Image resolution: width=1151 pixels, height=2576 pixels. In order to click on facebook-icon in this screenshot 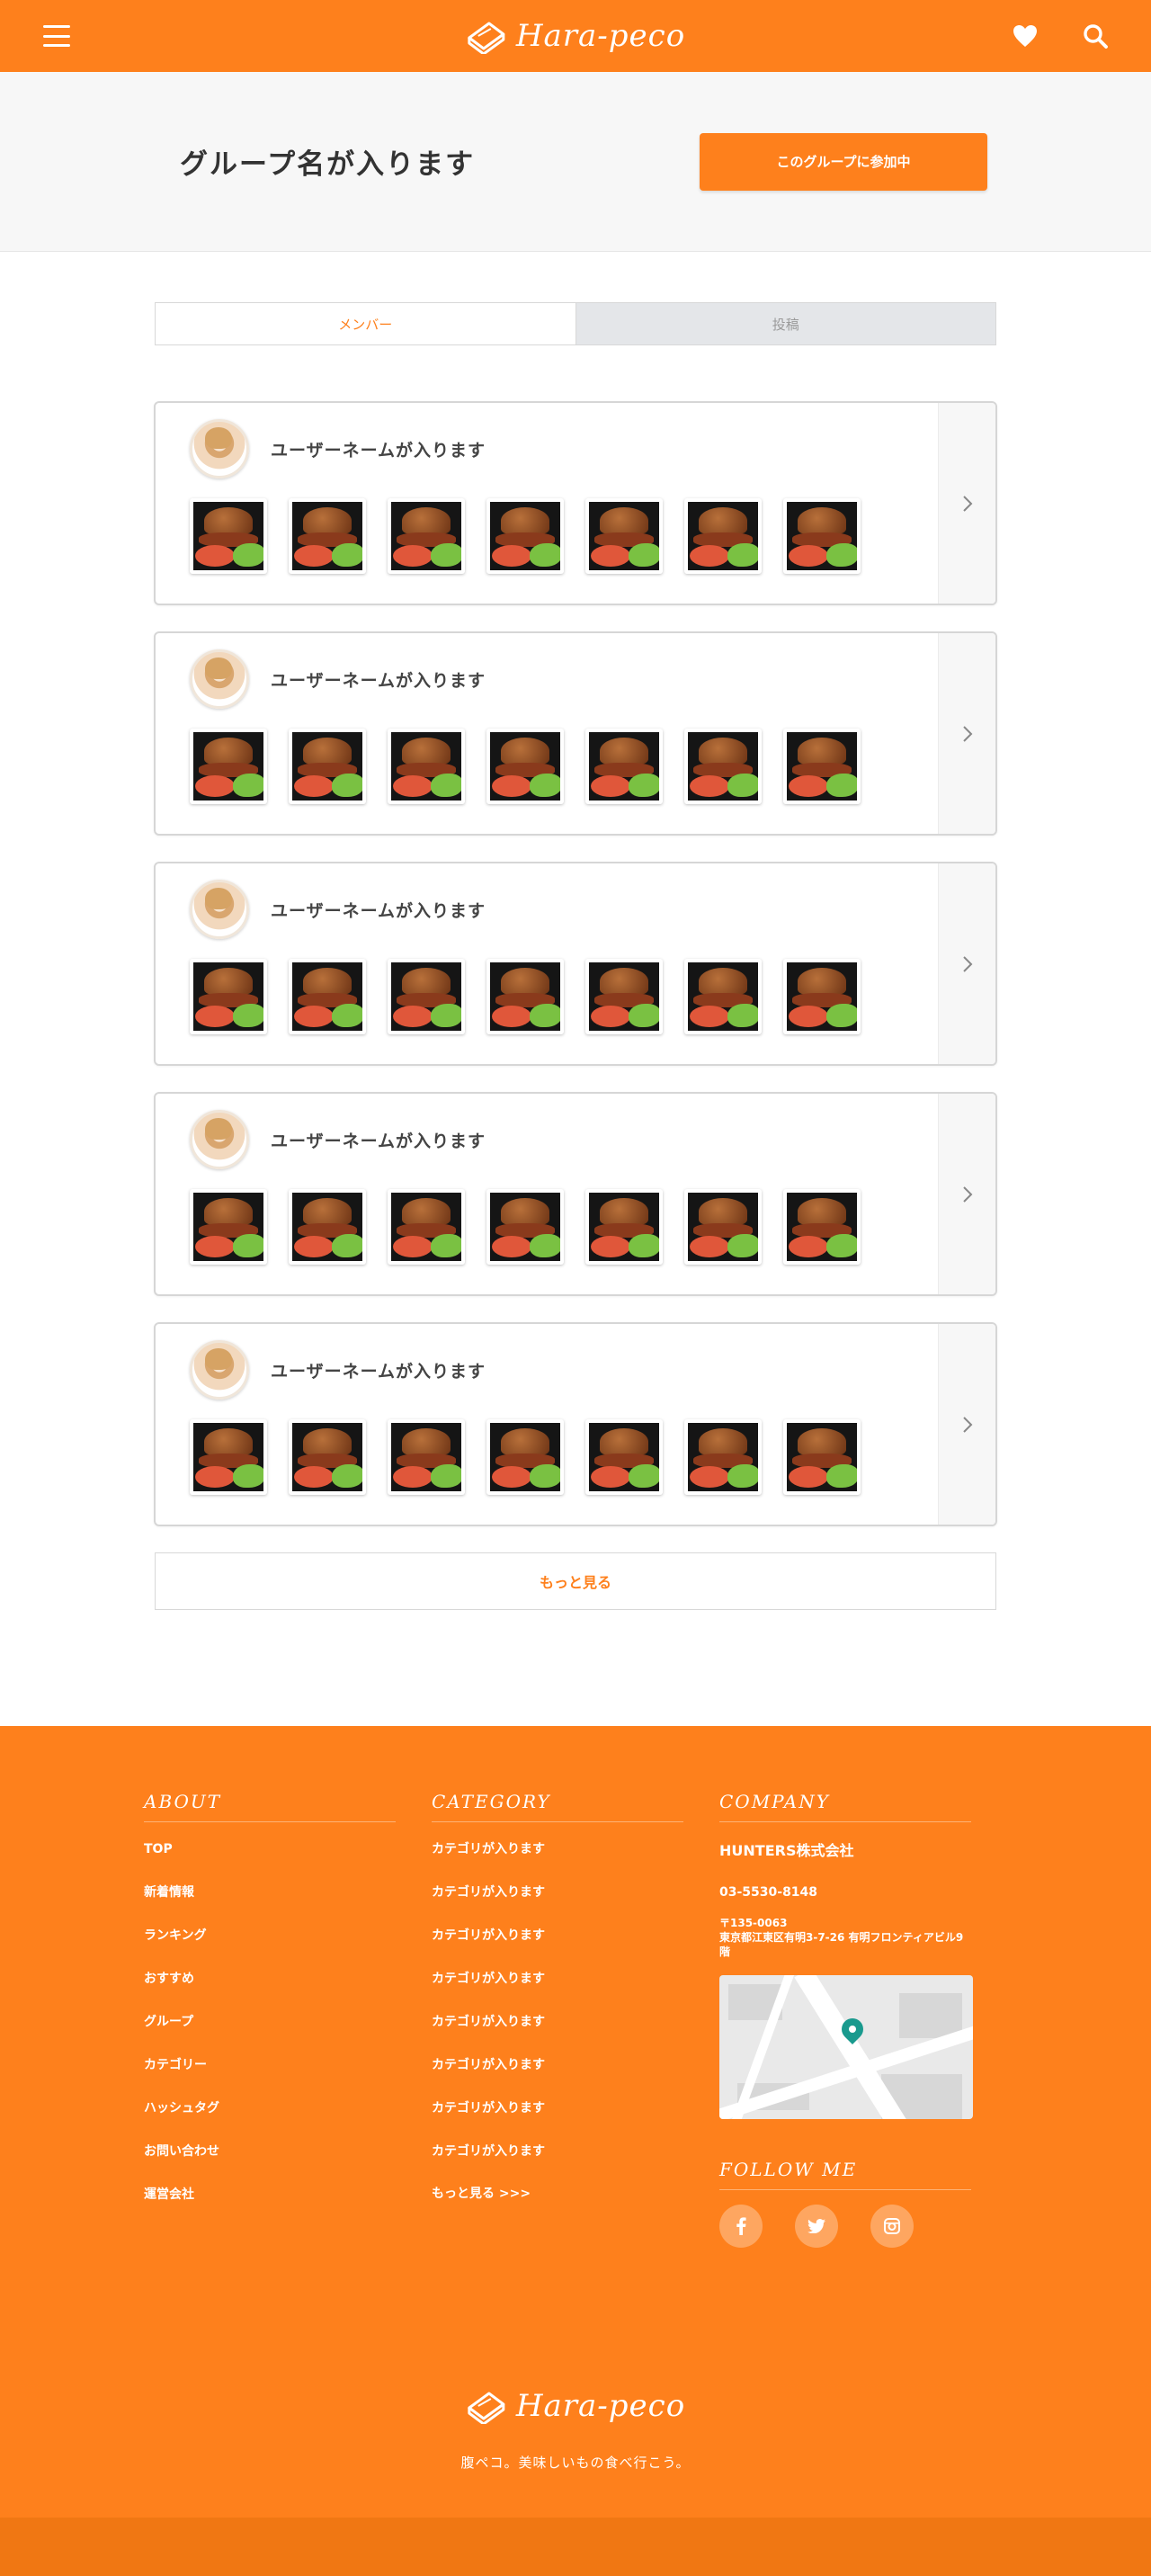, I will do `click(741, 2226)`.